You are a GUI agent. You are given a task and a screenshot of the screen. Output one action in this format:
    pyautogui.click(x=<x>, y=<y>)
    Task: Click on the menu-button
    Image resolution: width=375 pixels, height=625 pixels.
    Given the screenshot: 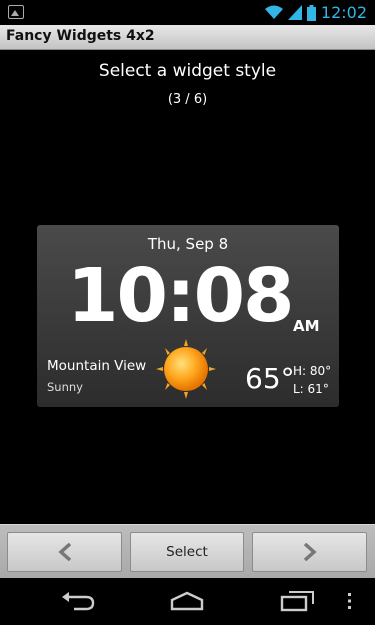 What is the action you would take?
    pyautogui.click(x=350, y=601)
    